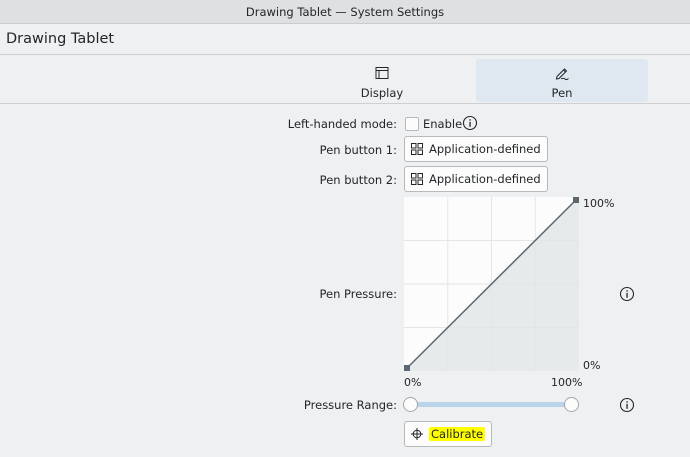 The height and width of the screenshot is (457, 690). What do you see at coordinates (358, 150) in the screenshot?
I see `pen-button-1-label: Pen button 1:` at bounding box center [358, 150].